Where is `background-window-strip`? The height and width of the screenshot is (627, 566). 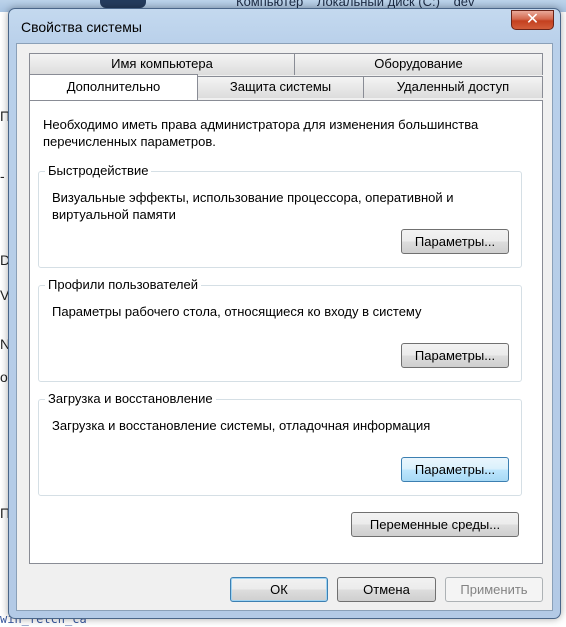 background-window-strip is located at coordinates (4, 312).